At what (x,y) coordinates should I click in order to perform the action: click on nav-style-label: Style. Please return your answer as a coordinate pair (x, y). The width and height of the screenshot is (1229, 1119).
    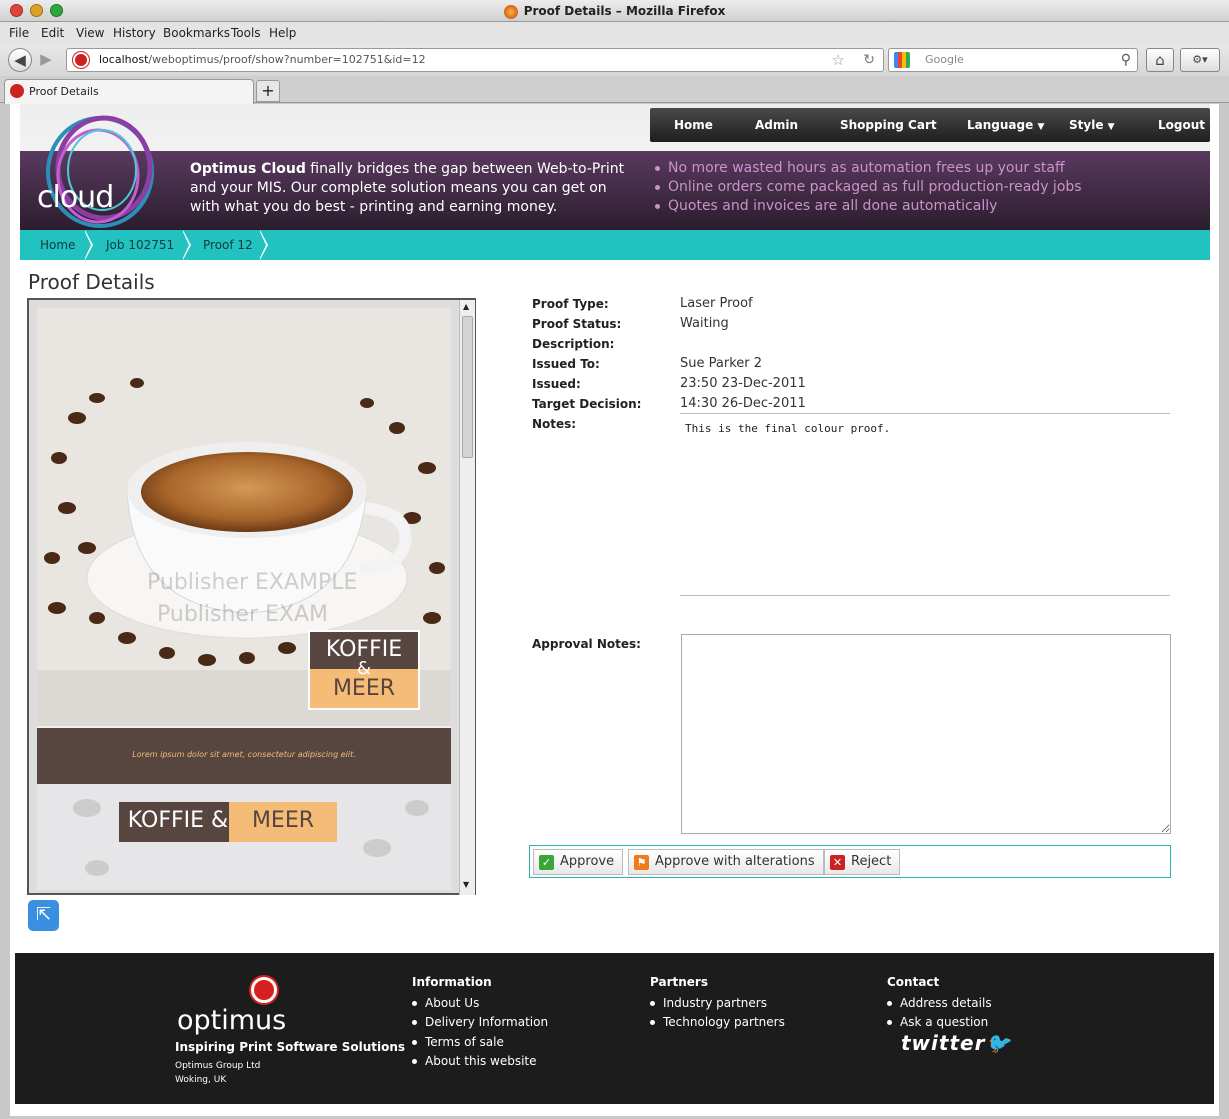
    Looking at the image, I should click on (1086, 125).